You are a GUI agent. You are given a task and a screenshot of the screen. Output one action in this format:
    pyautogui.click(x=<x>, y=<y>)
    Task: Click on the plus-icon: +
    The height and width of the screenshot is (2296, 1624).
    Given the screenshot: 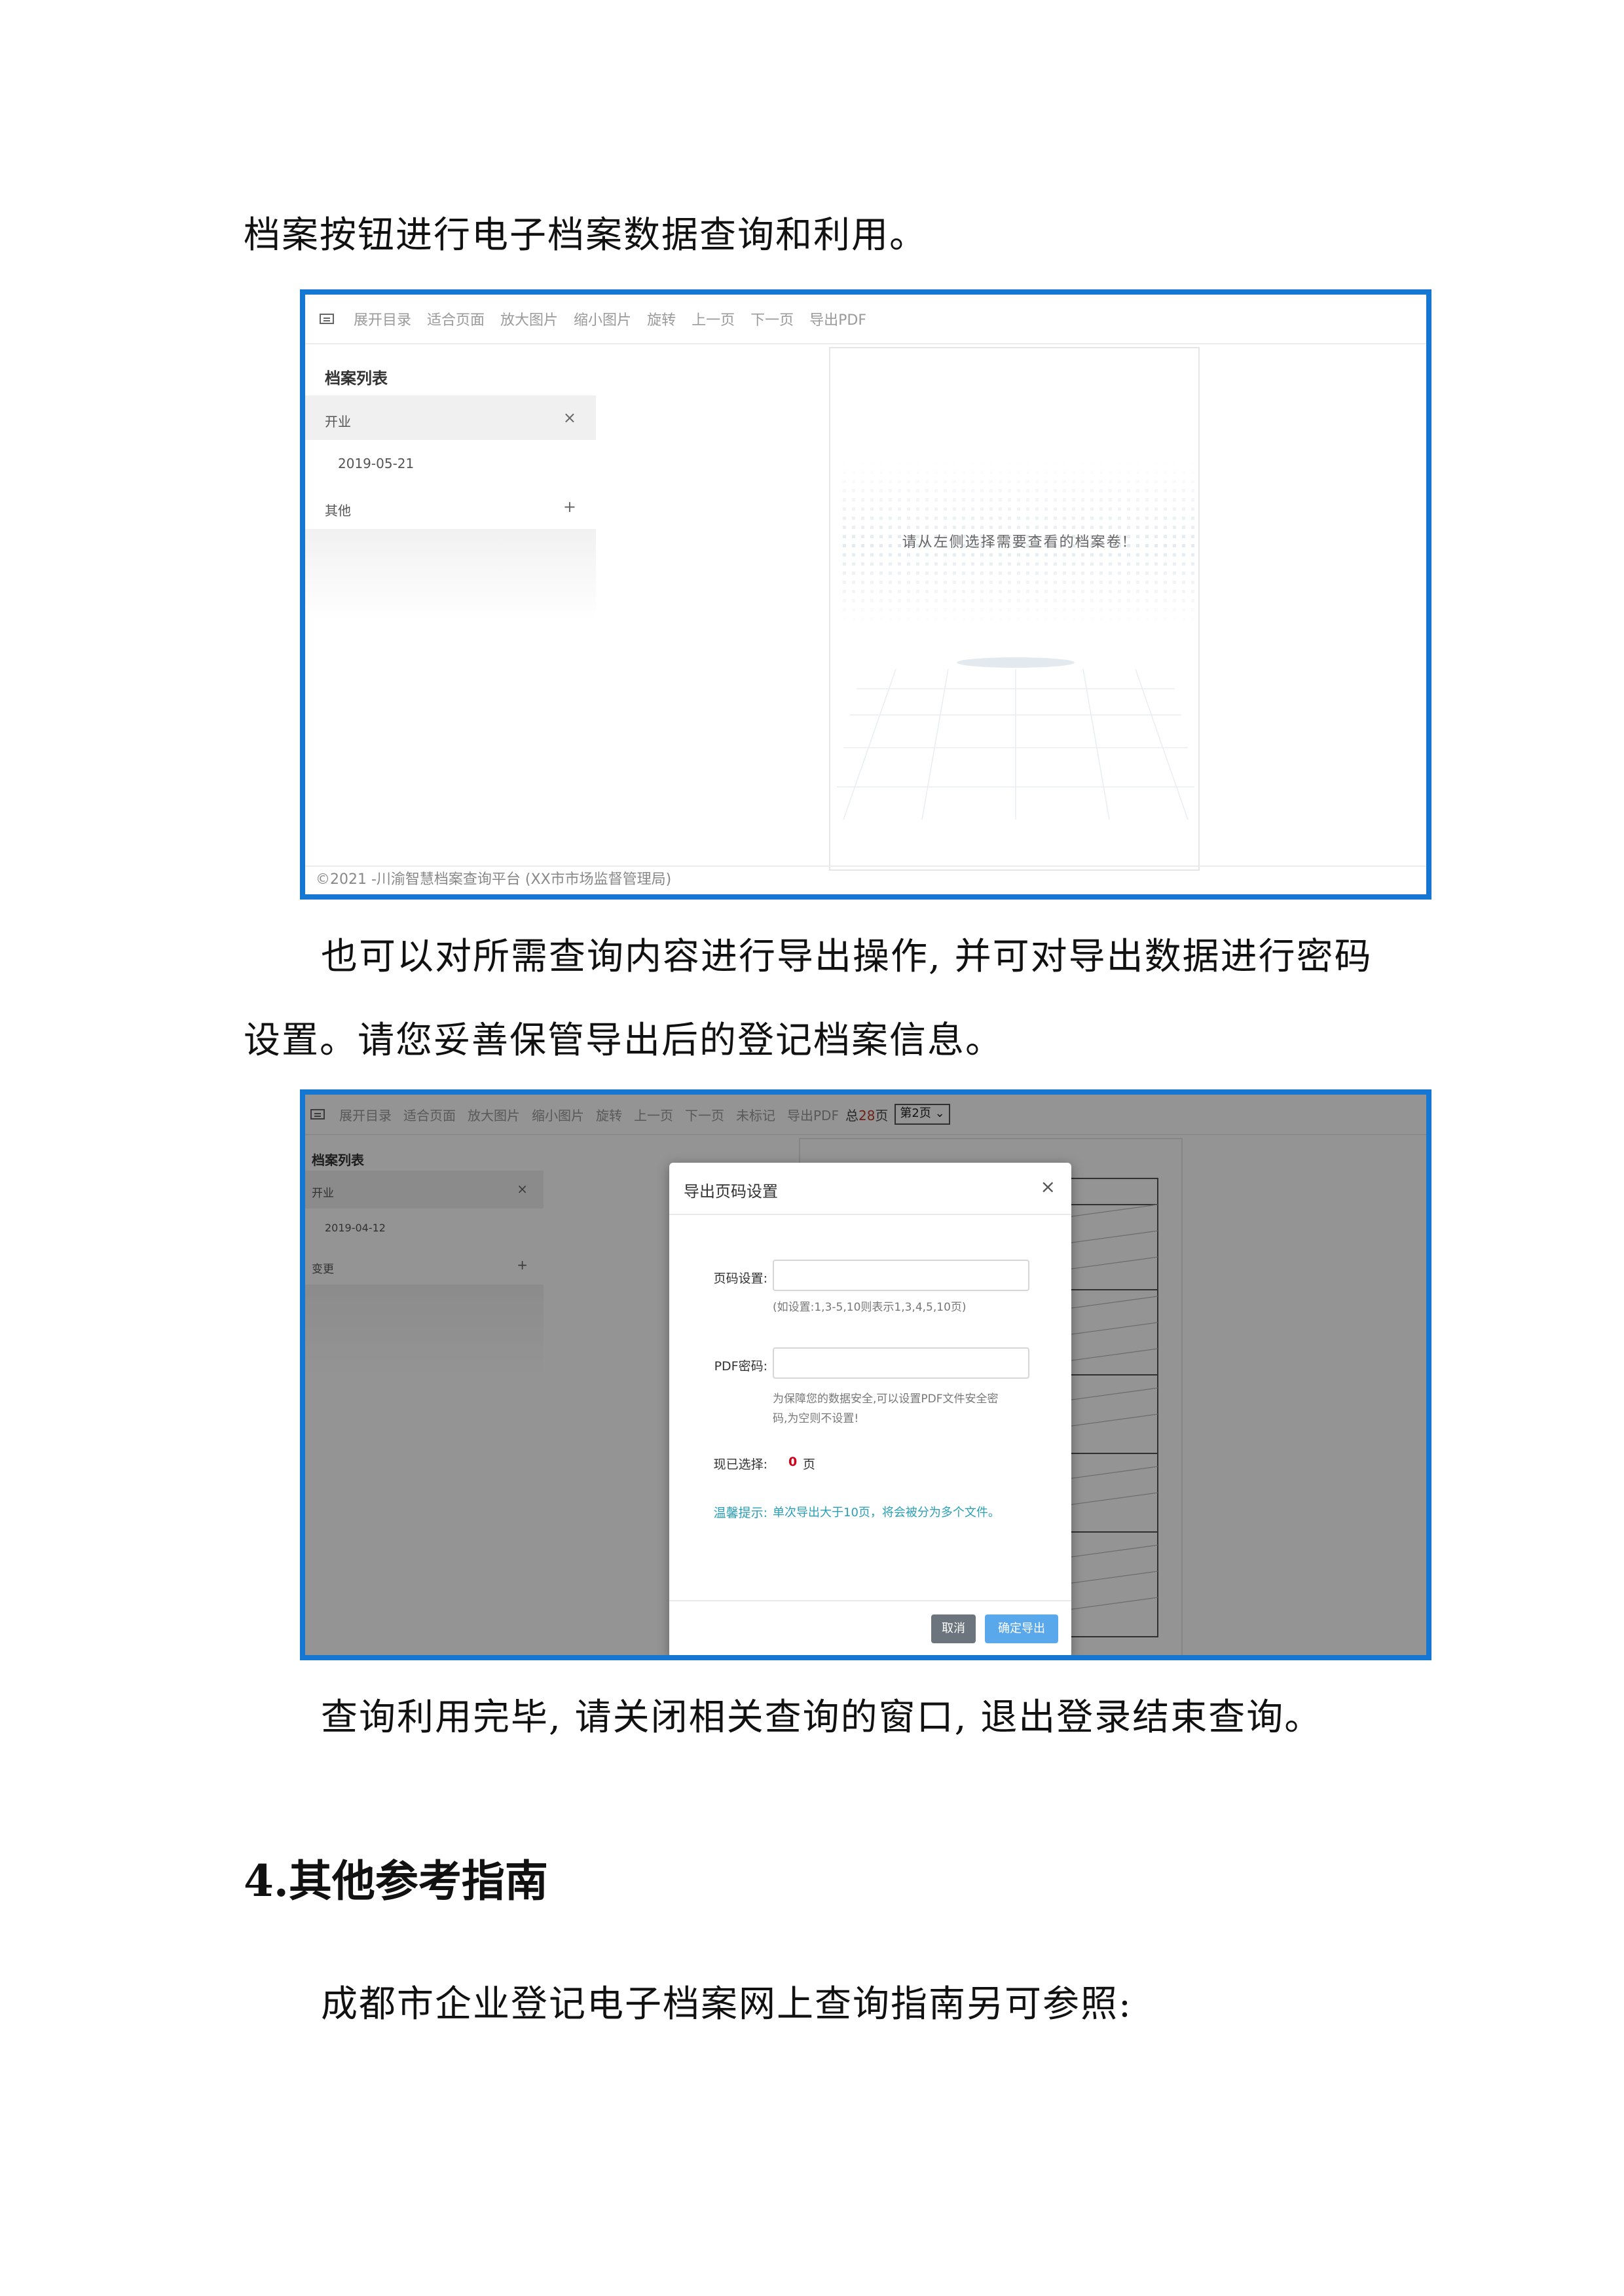 What is the action you would take?
    pyautogui.click(x=569, y=507)
    